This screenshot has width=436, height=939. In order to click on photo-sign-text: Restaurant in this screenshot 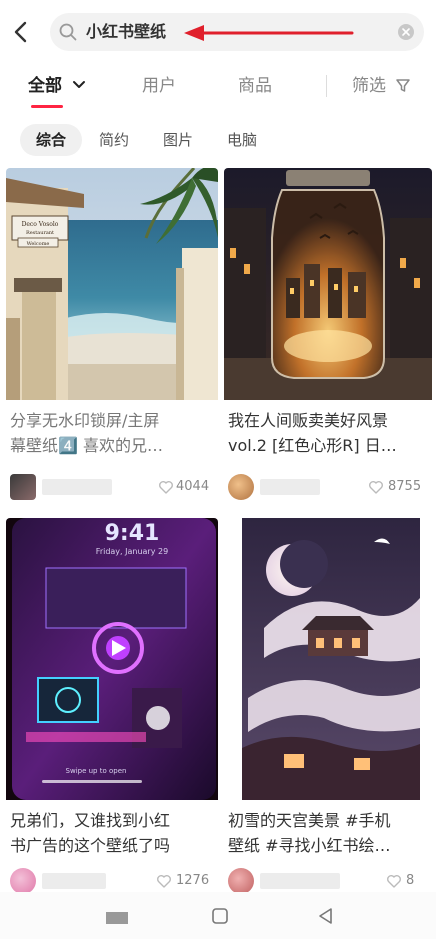, I will do `click(40, 233)`.